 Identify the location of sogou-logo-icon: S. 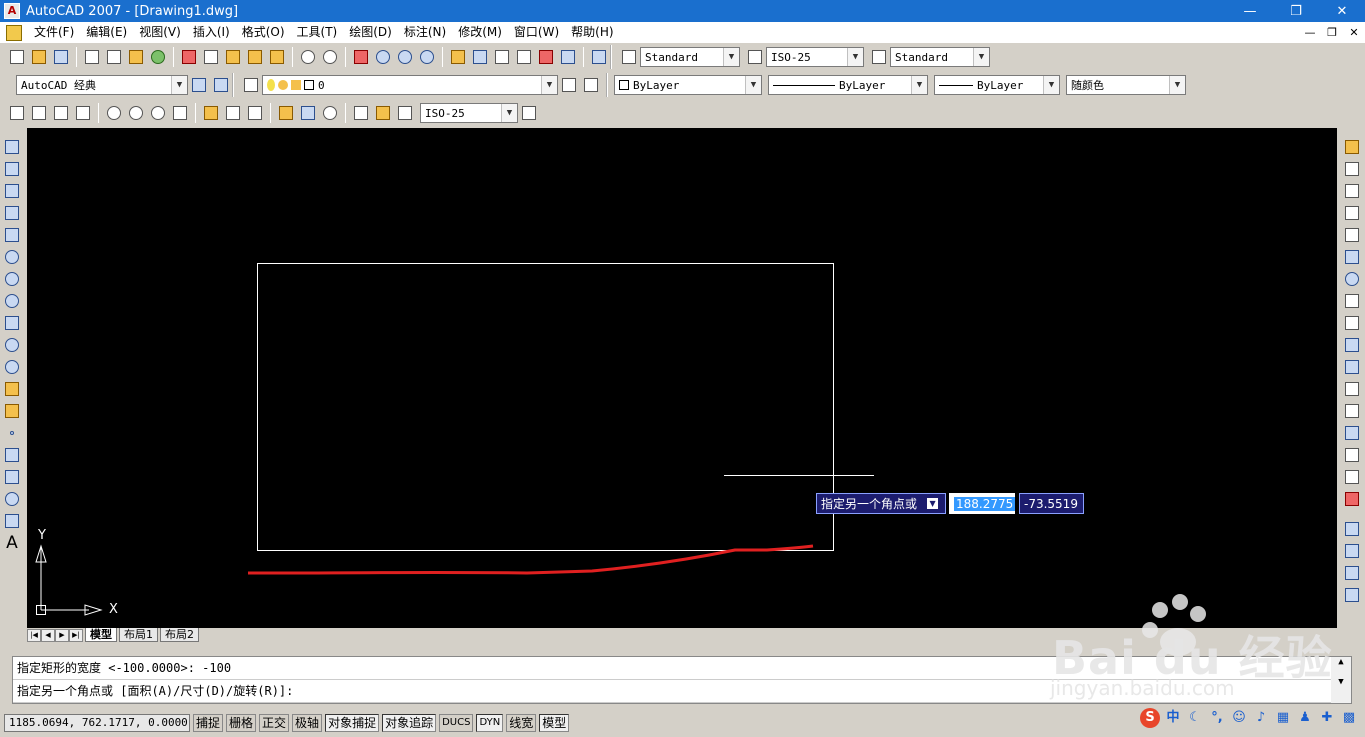
(1150, 718).